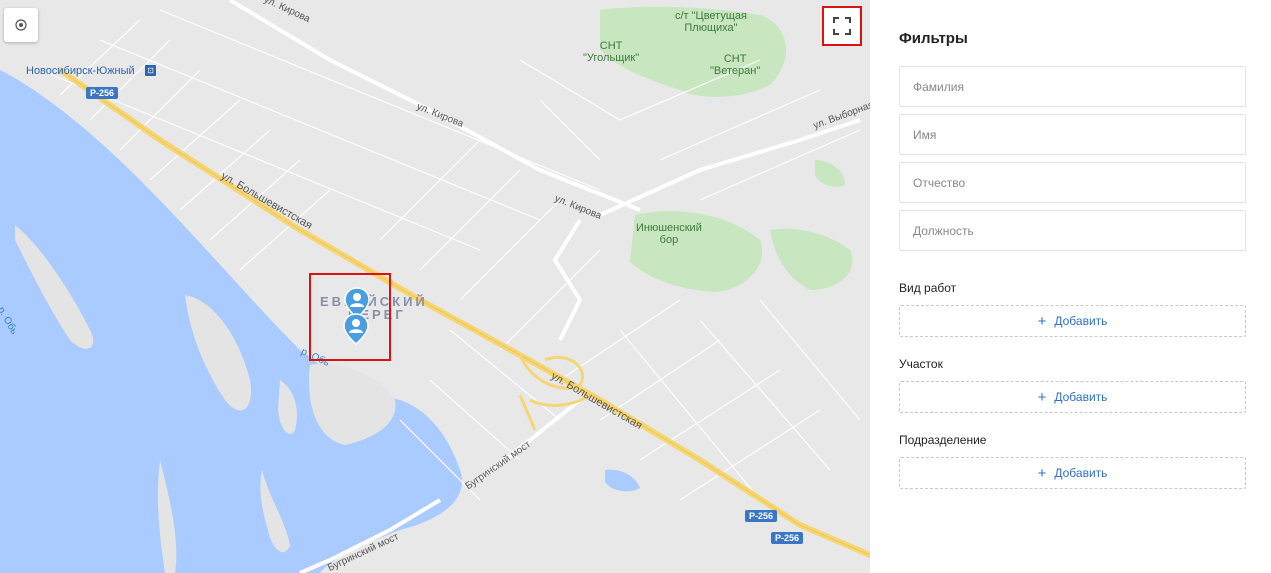 The image size is (1271, 573). I want to click on map-label-station: Новосибирск-Южный, so click(80, 71).